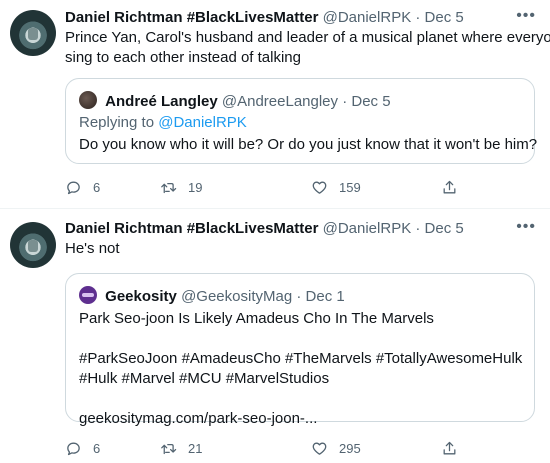  I want to click on replying-to-label: Replying to, so click(119, 122).